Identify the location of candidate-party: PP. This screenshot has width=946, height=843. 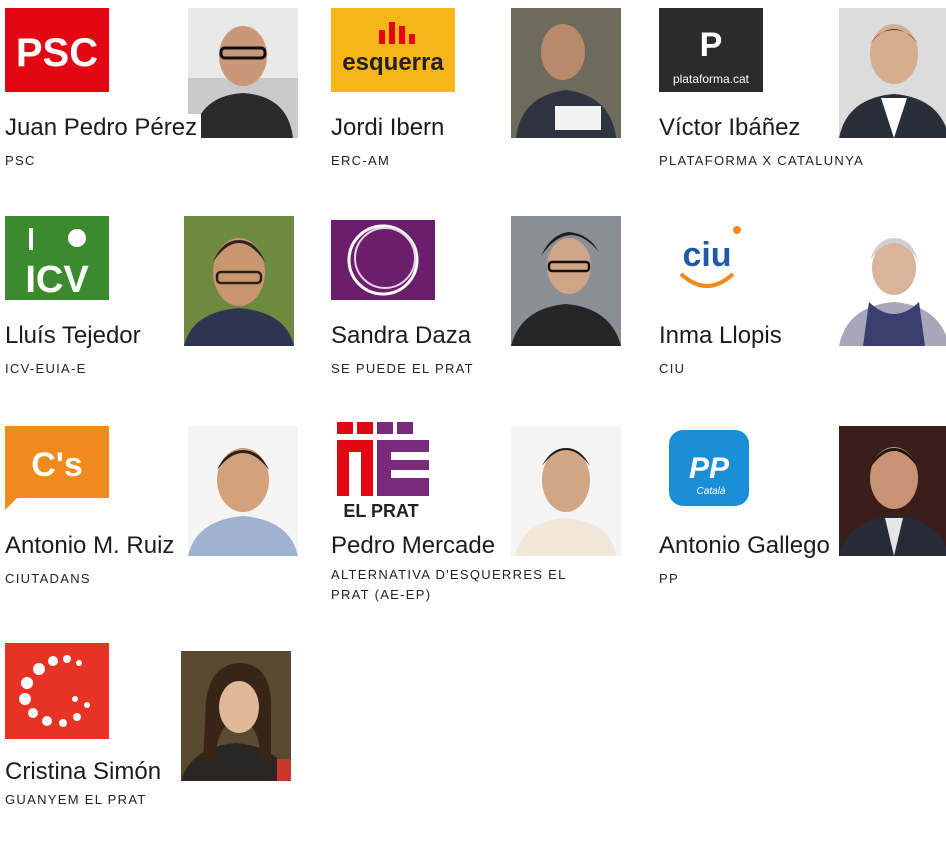
(669, 578).